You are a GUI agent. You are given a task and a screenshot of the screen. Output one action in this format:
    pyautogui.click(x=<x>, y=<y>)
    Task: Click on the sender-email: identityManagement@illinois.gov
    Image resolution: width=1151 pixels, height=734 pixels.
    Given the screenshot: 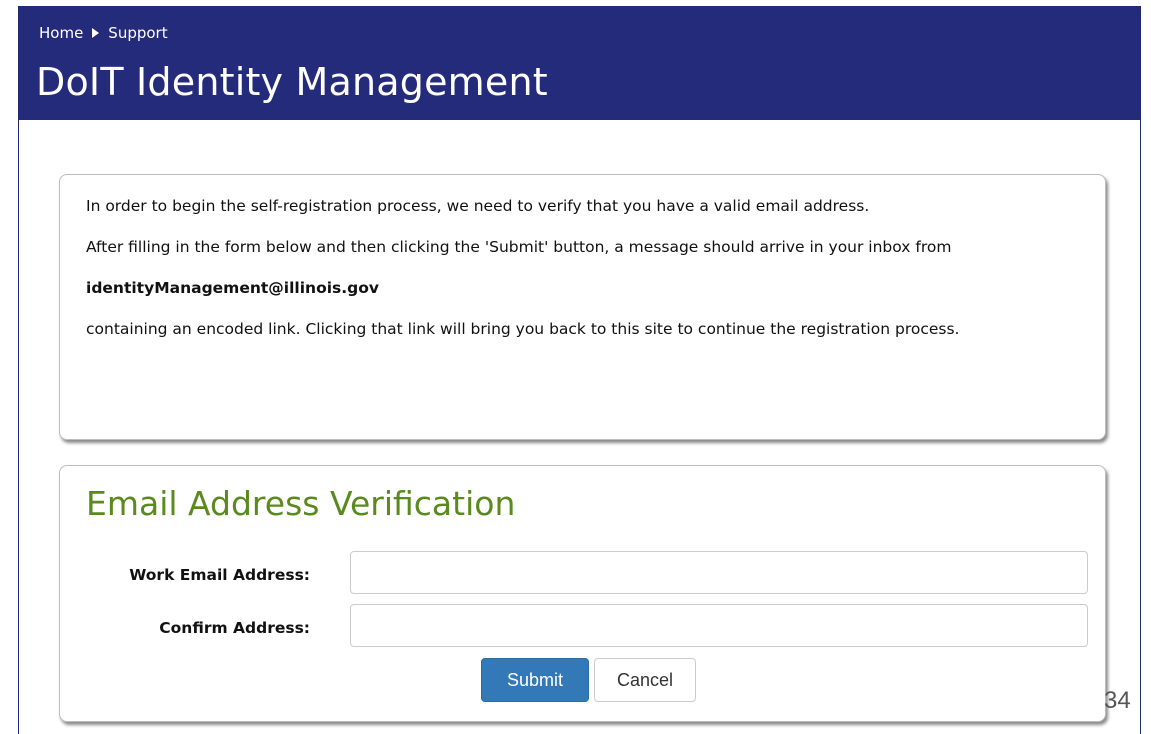 What is the action you would take?
    pyautogui.click(x=232, y=288)
    